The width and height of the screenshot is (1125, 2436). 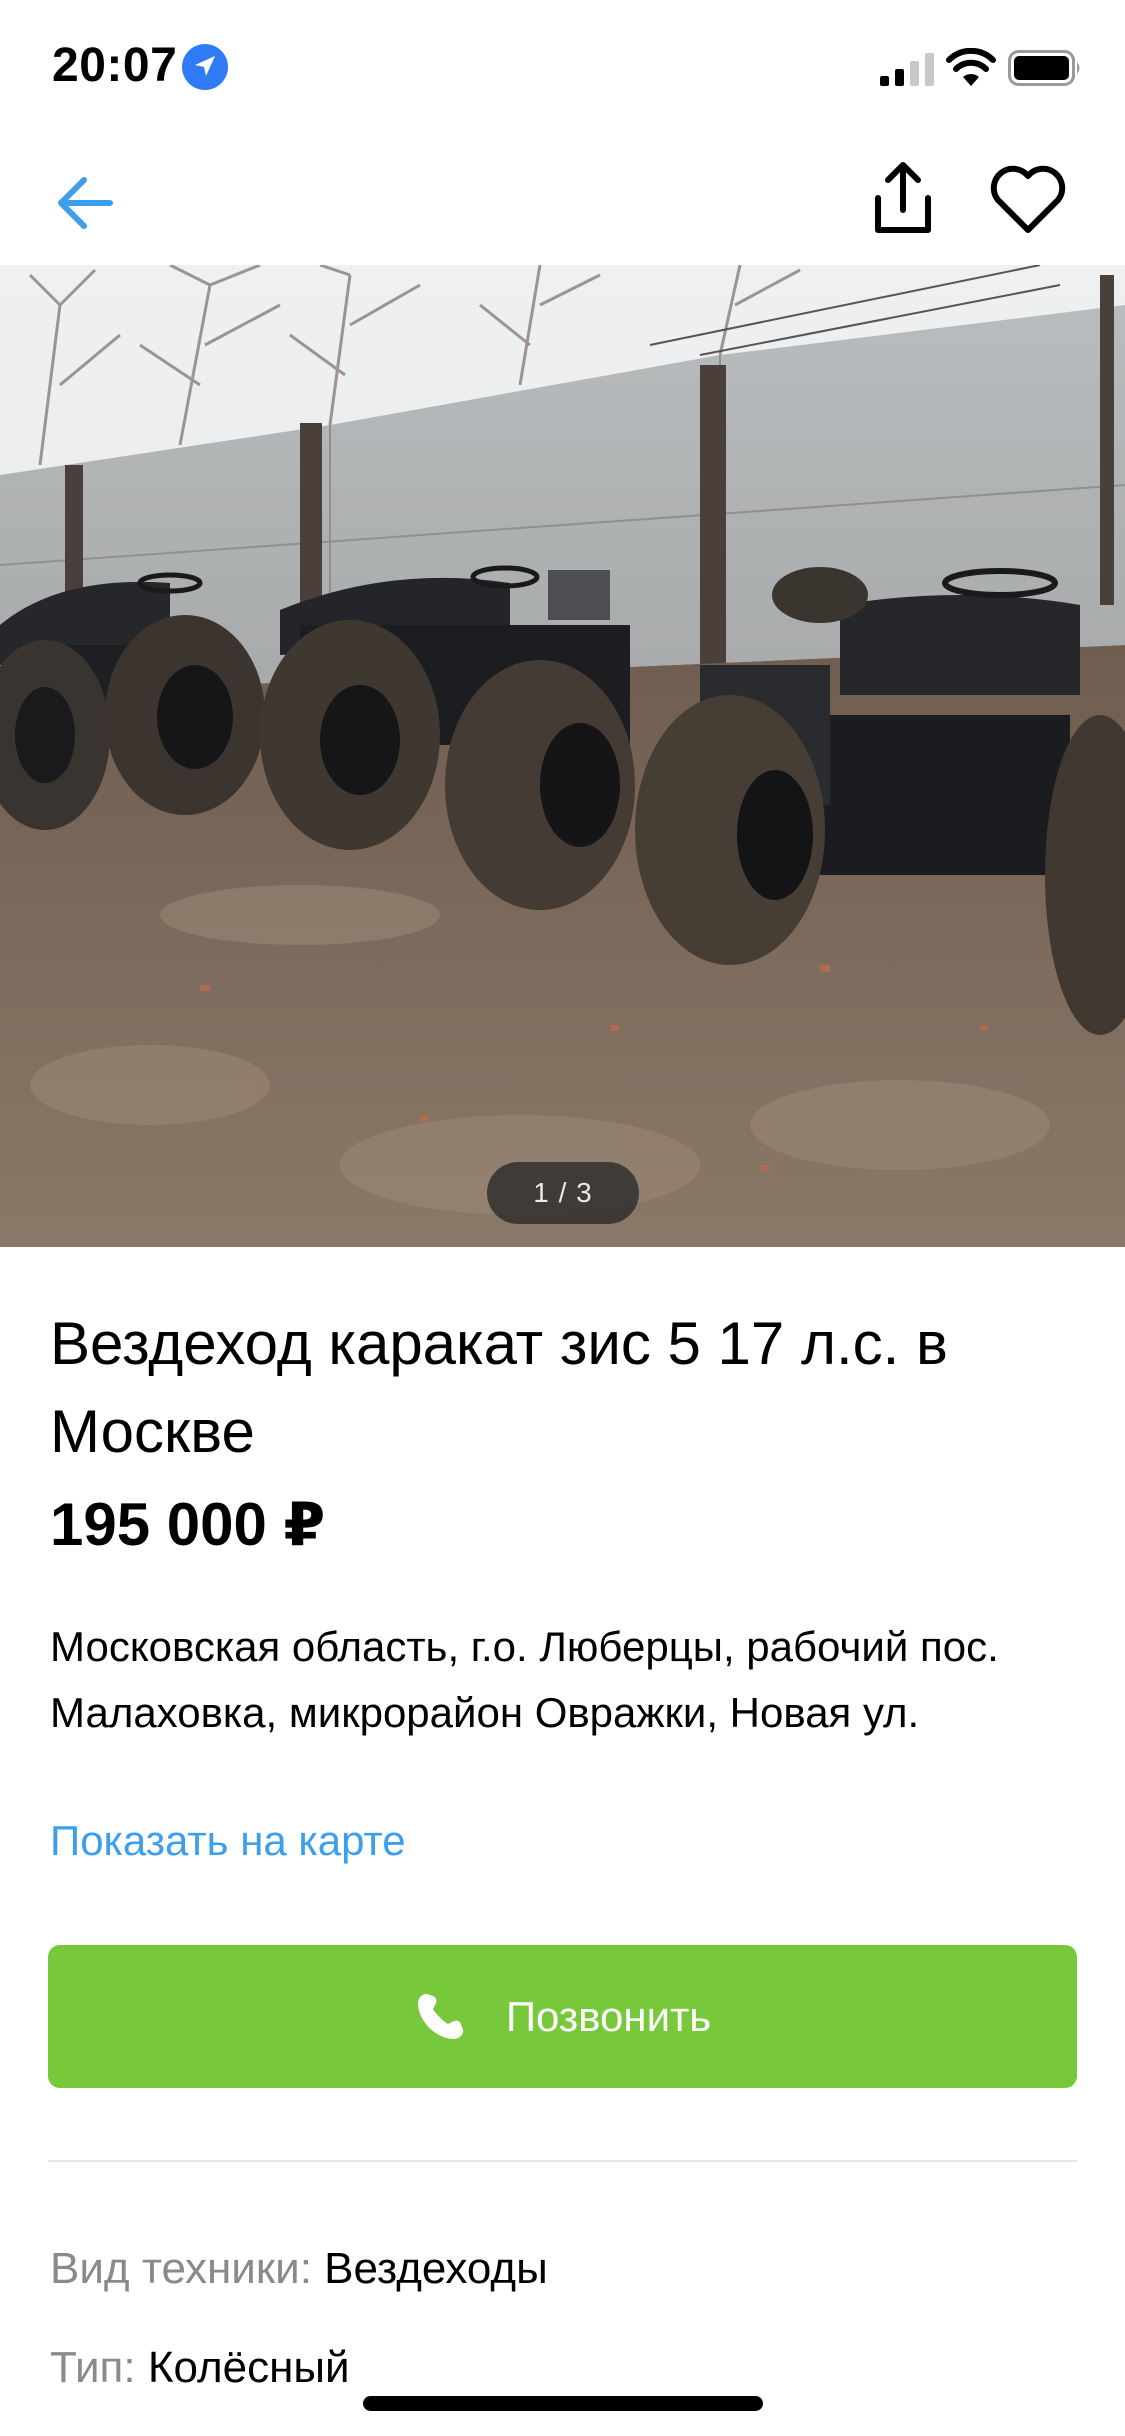 I want to click on param-value: Колёсный, so click(x=248, y=2367).